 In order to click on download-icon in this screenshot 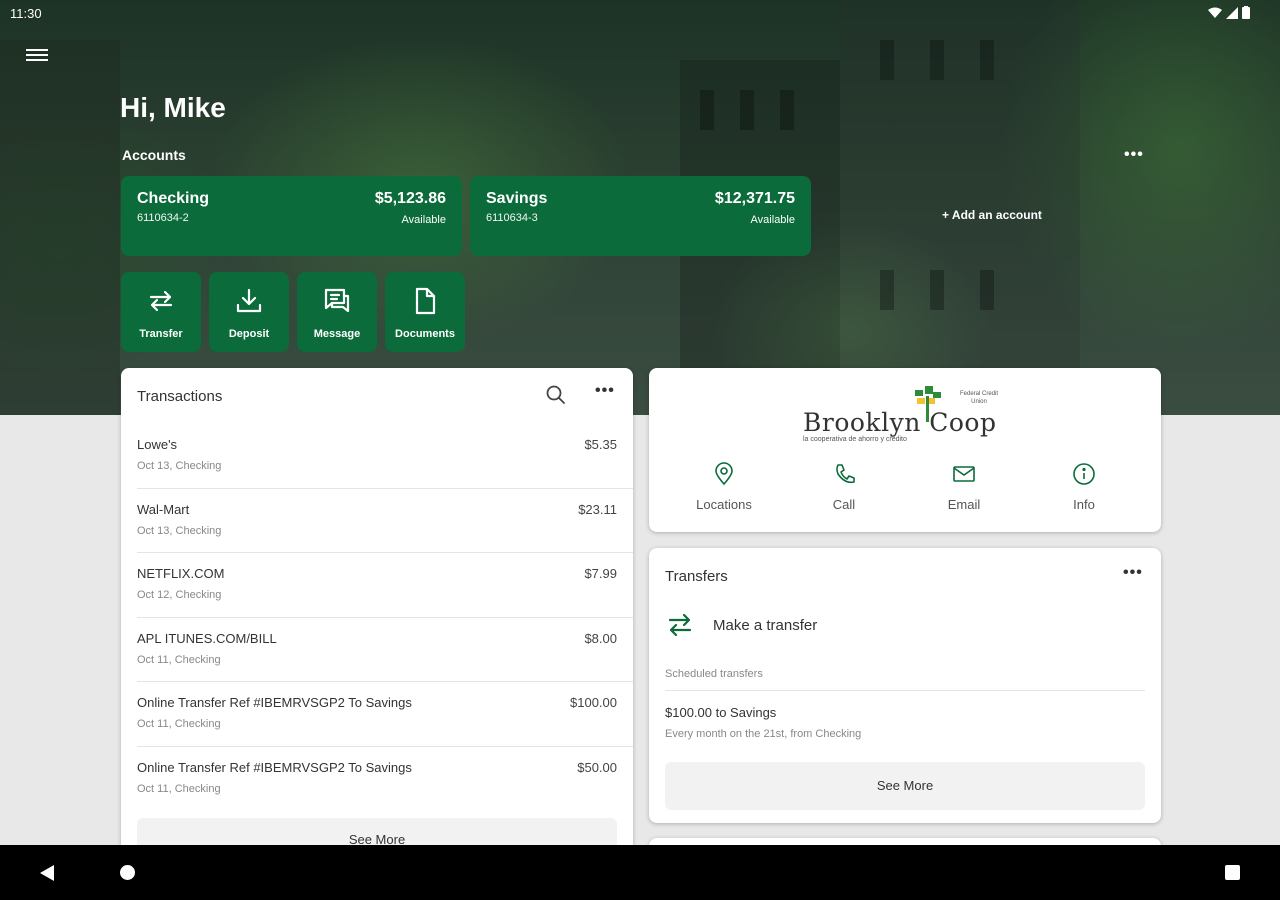, I will do `click(249, 300)`.